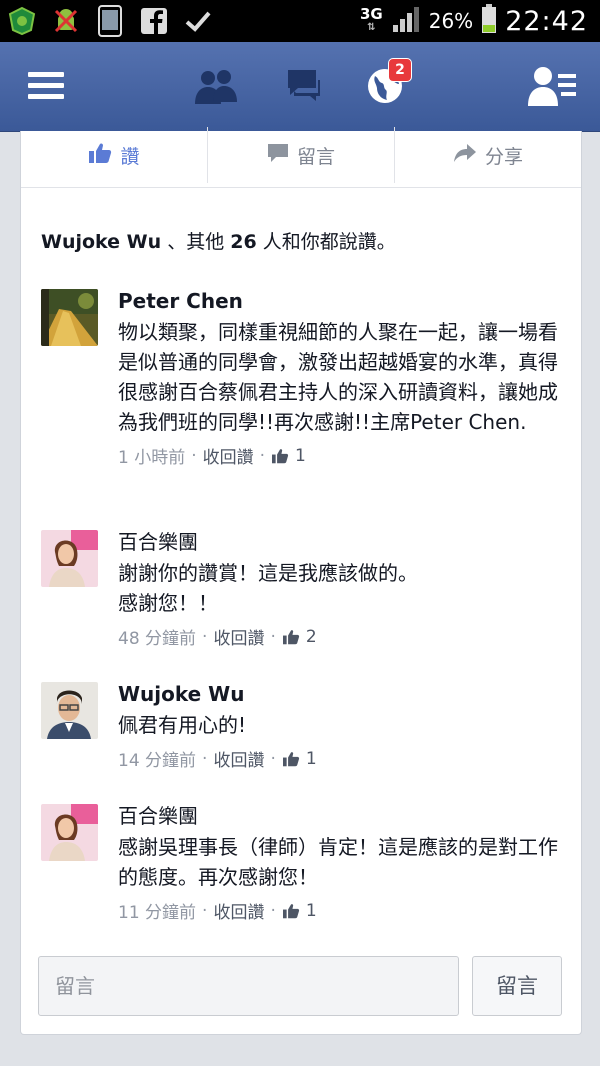 This screenshot has width=600, height=1066. Describe the element at coordinates (338, 694) in the screenshot. I see `comment-author: Wujoke Wu` at that location.